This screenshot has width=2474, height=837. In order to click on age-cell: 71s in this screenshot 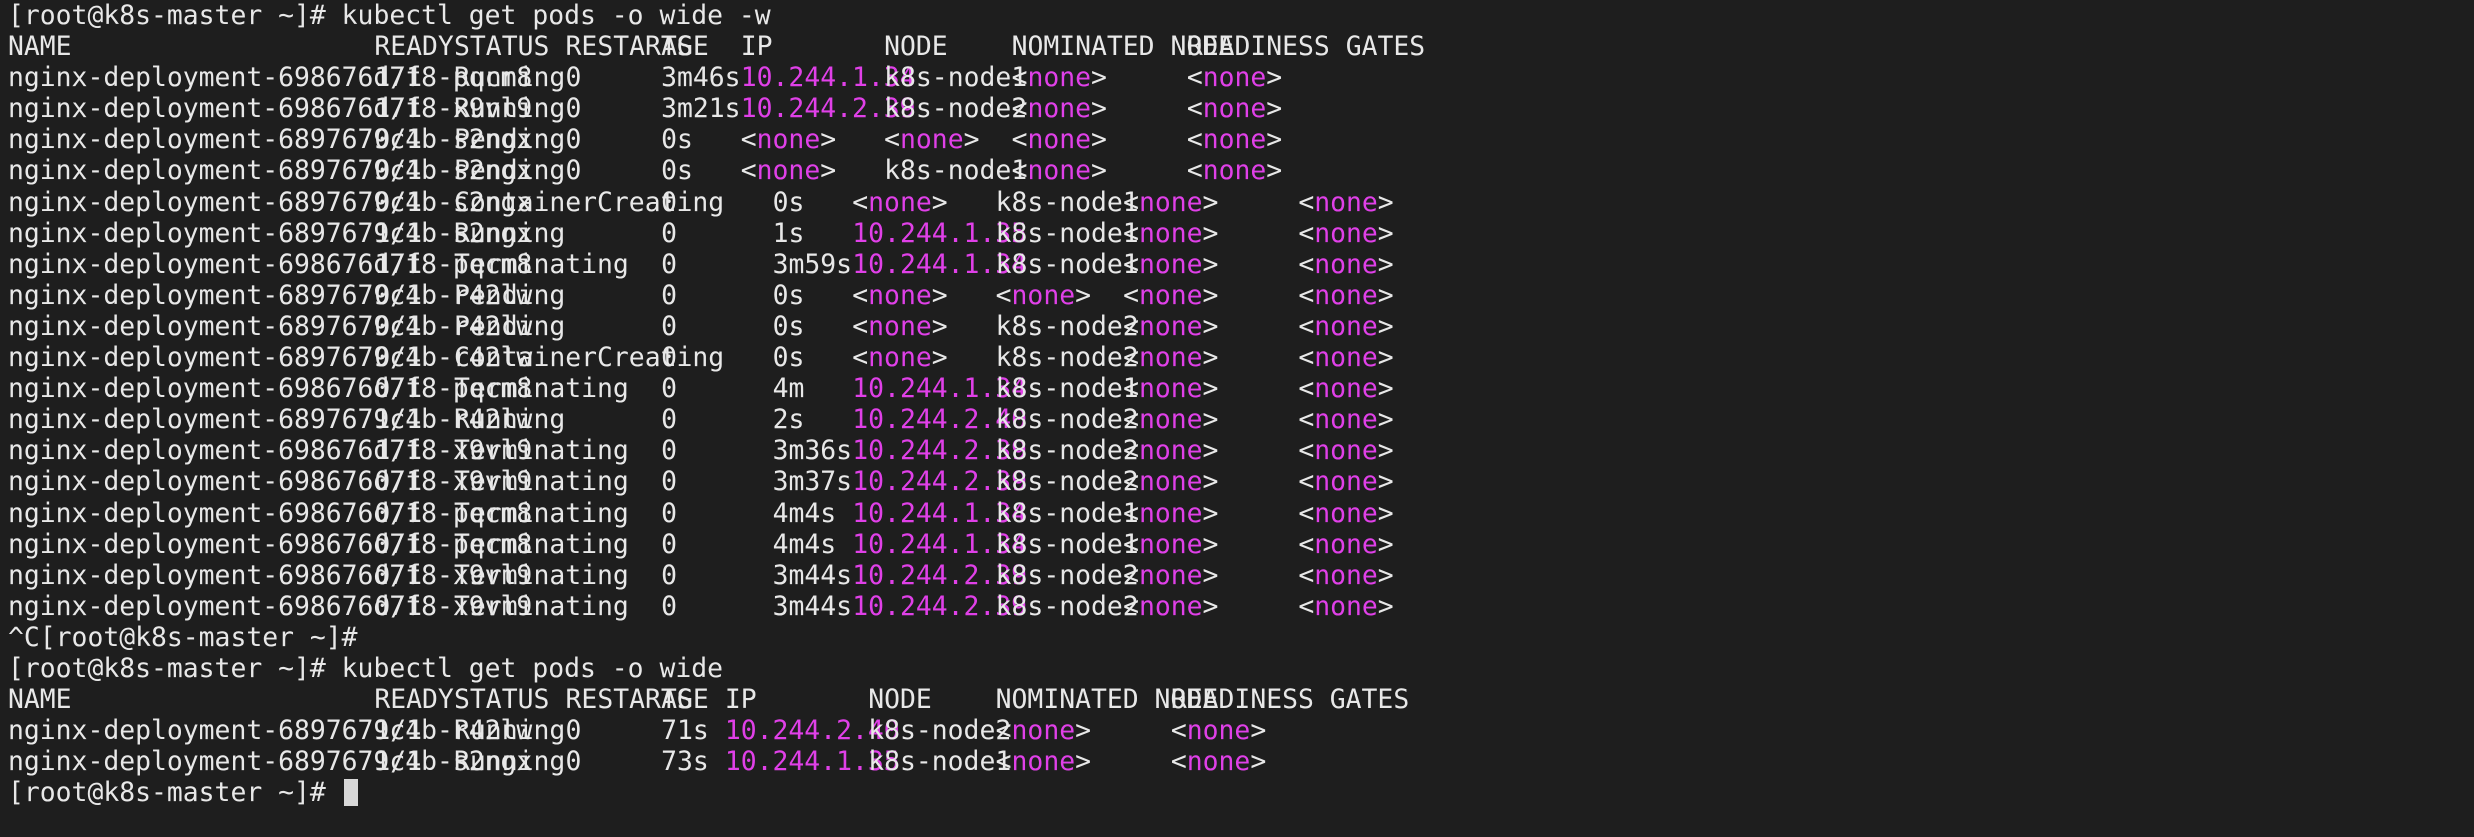, I will do `click(685, 731)`.